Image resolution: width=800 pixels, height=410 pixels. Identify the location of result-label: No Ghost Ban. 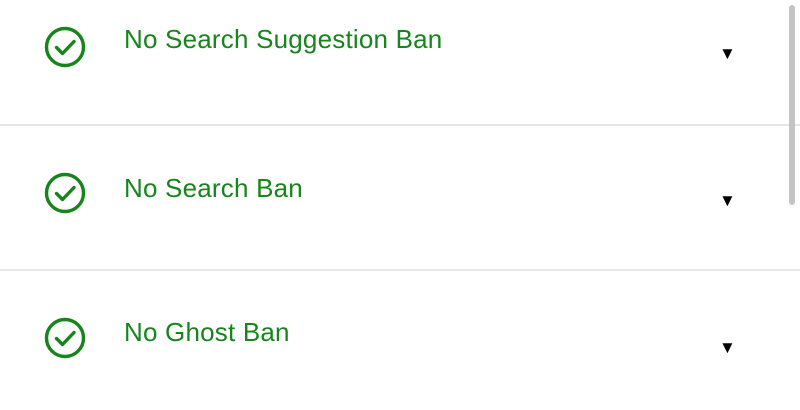
(207, 332).